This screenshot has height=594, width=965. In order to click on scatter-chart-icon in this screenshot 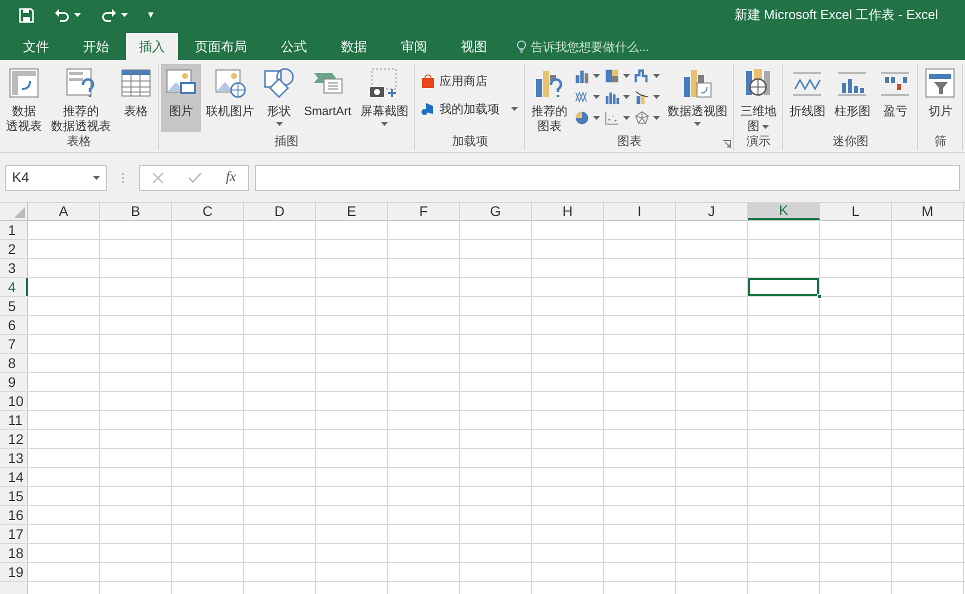, I will do `click(612, 118)`.